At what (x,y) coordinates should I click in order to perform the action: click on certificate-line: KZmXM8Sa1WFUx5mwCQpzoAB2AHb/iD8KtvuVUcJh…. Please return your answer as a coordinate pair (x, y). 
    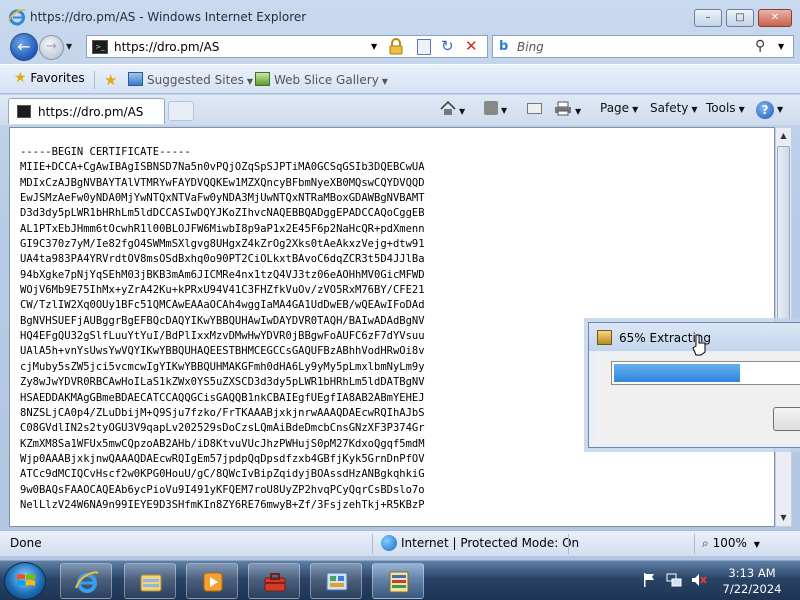
    Looking at the image, I should click on (222, 443).